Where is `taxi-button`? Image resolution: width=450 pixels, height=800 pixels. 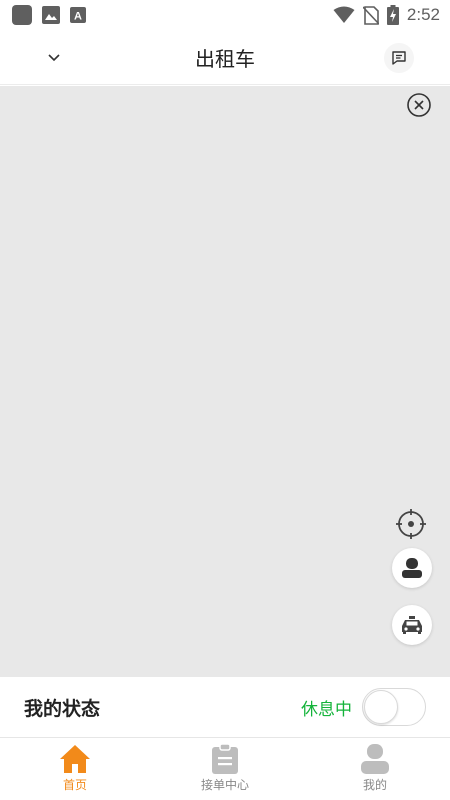 taxi-button is located at coordinates (412, 625).